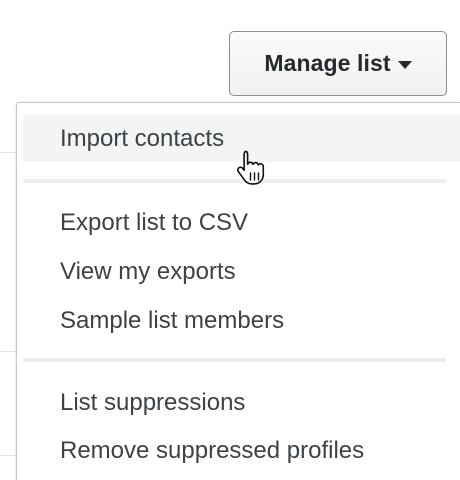  I want to click on menu-item-list-suppressions: List suppressions, so click(241, 402).